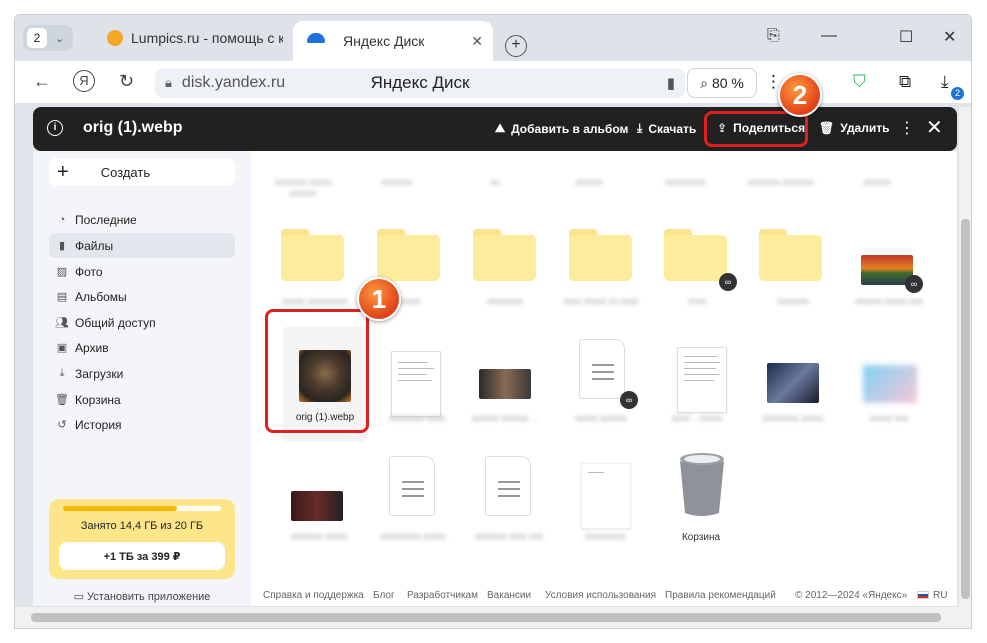 Image resolution: width=987 pixels, height=643 pixels. What do you see at coordinates (142, 347) in the screenshot?
I see `sidebar-item-archive: ▣ Архив` at bounding box center [142, 347].